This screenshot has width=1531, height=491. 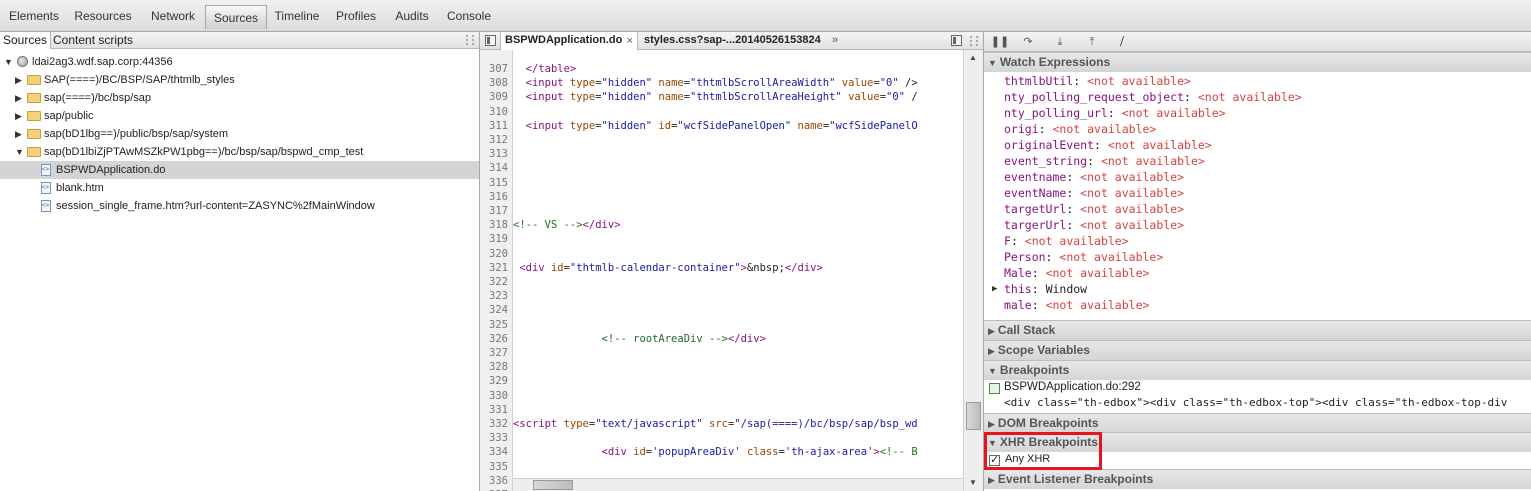 I want to click on watch-expression: ▶ this: Window, so click(x=1039, y=289).